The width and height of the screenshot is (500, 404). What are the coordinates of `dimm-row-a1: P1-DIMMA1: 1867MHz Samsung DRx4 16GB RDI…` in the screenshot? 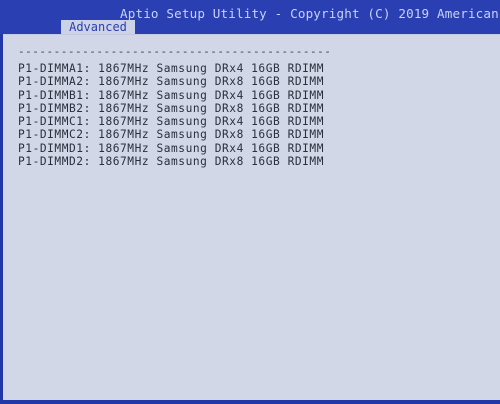 It's located at (171, 68).